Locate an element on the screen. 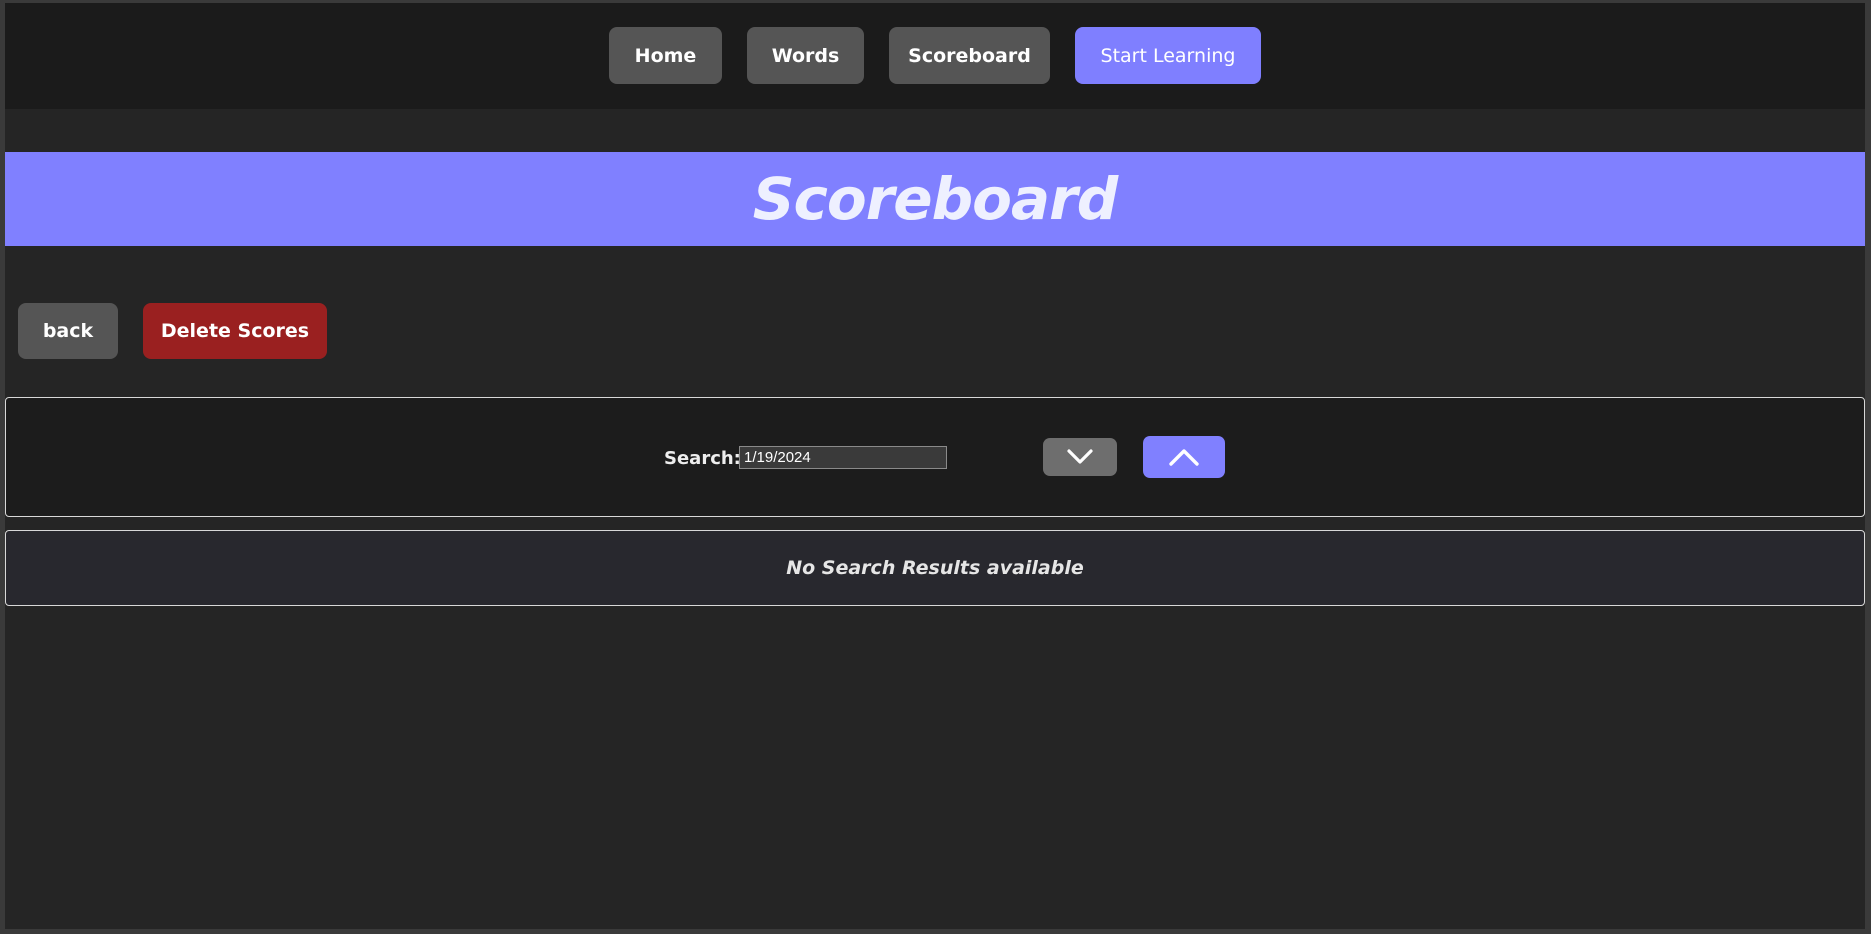 This screenshot has height=934, width=1871. empty-results-message: No Search Results available is located at coordinates (935, 568).